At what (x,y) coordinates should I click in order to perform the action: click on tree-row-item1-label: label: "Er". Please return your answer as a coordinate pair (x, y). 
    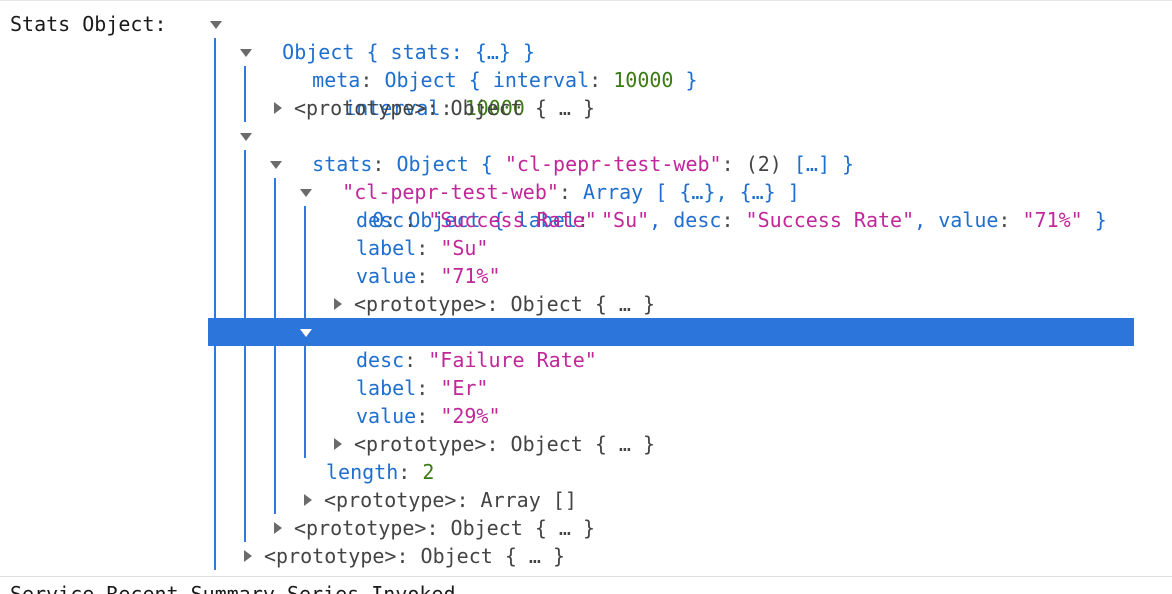
    Looking at the image, I should click on (586, 388).